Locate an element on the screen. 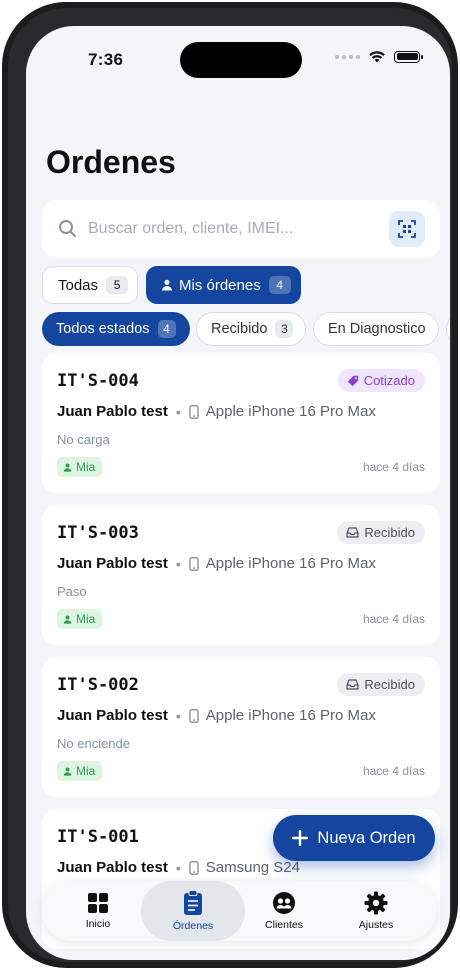  status-badge: Cotizado is located at coordinates (381, 380).